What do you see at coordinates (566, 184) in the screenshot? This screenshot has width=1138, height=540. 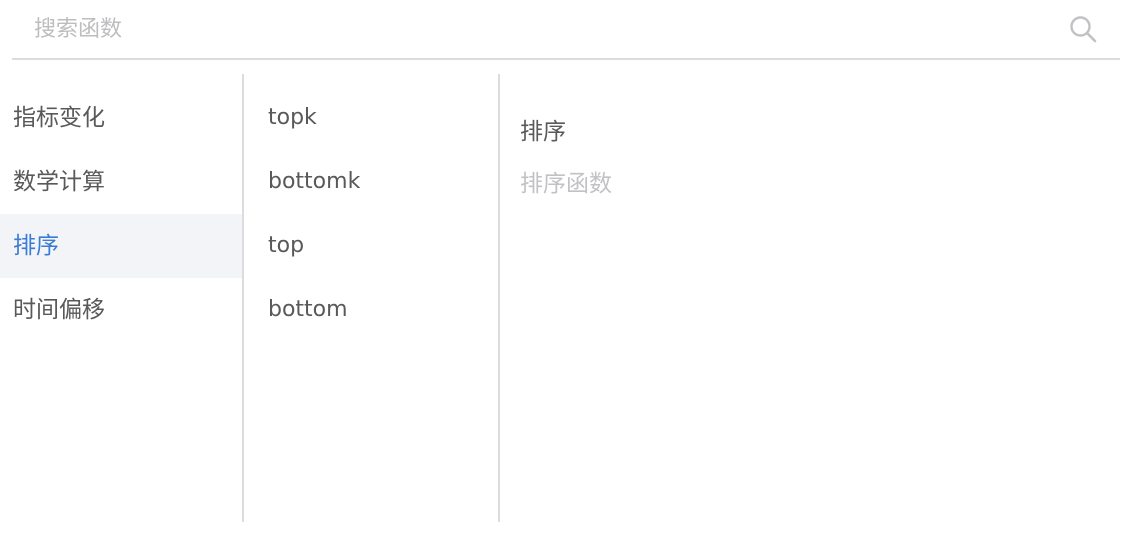 I see `detail-description: 排序函数` at bounding box center [566, 184].